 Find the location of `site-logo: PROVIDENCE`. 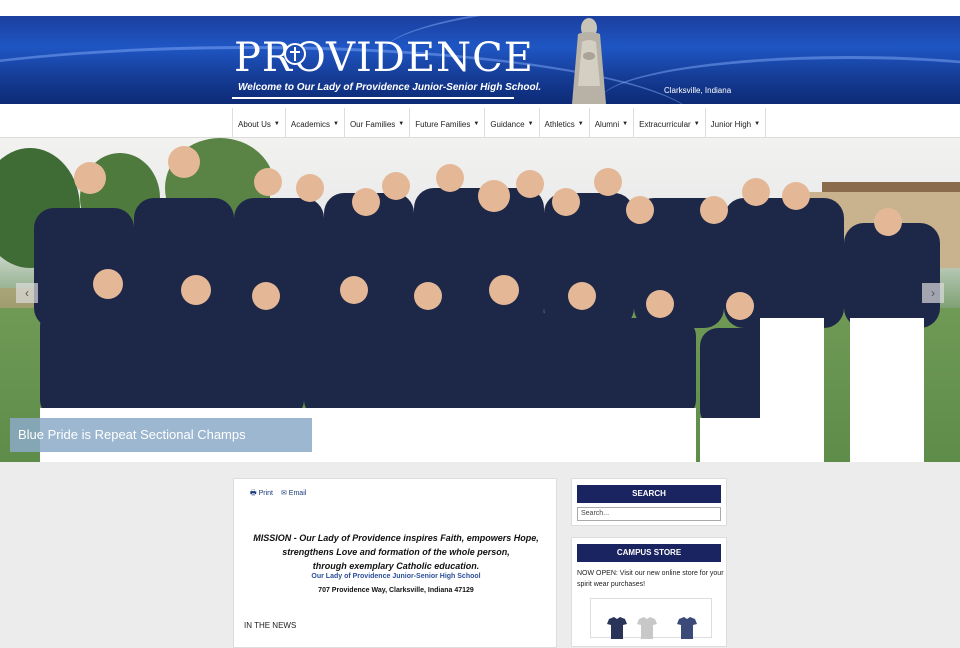

site-logo: PROVIDENCE is located at coordinates (384, 58).